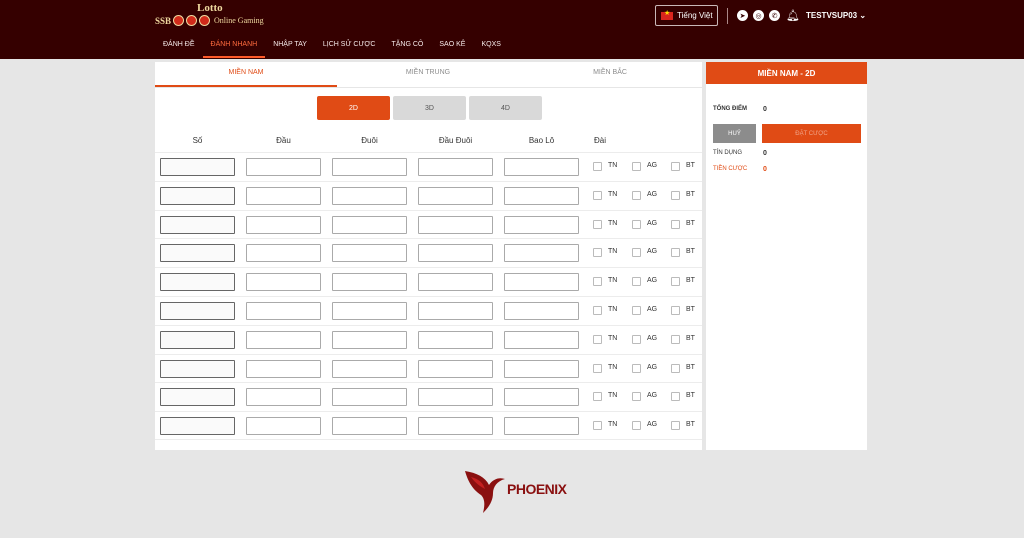 The height and width of the screenshot is (538, 1024). Describe the element at coordinates (407, 47) in the screenshot. I see `nav-item: Tặng Cô` at that location.